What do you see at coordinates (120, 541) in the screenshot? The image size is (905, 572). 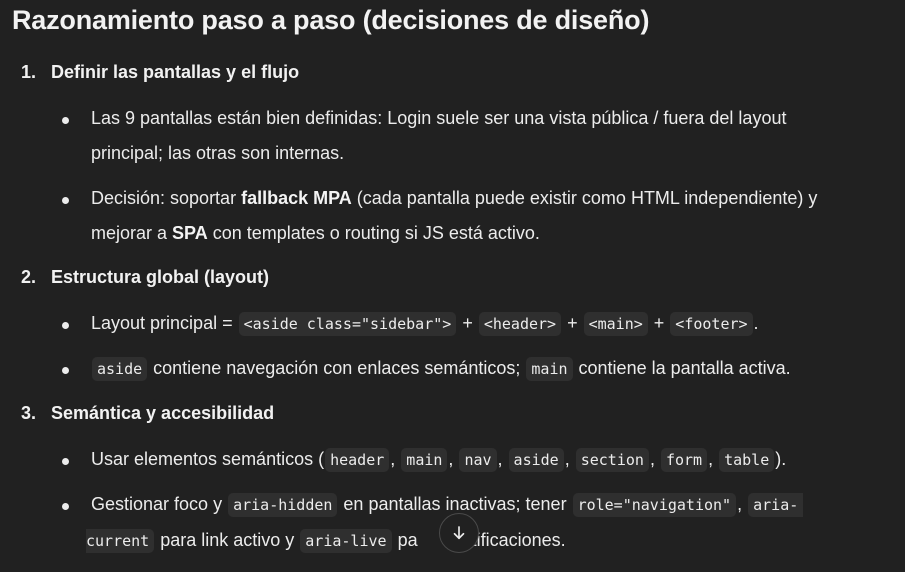 I see `code-inline: current` at bounding box center [120, 541].